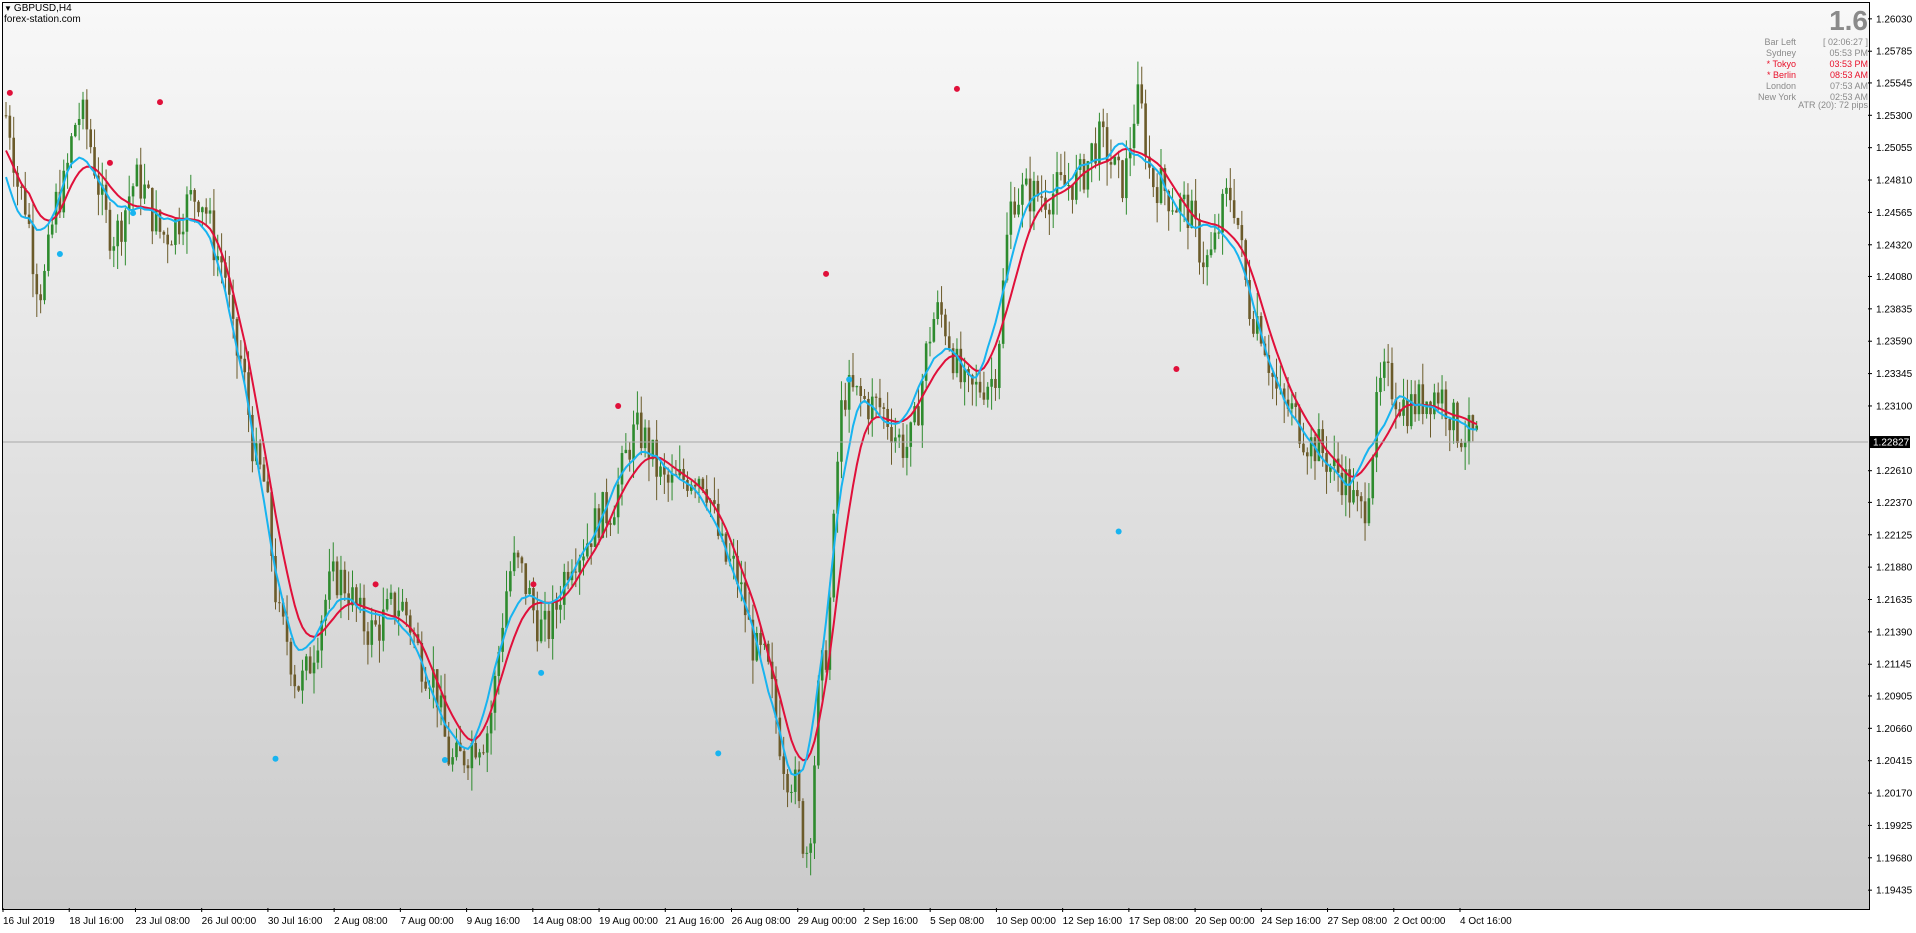 Image resolution: width=1916 pixels, height=933 pixels. I want to click on price-tick-label: 1.24810, so click(1894, 181).